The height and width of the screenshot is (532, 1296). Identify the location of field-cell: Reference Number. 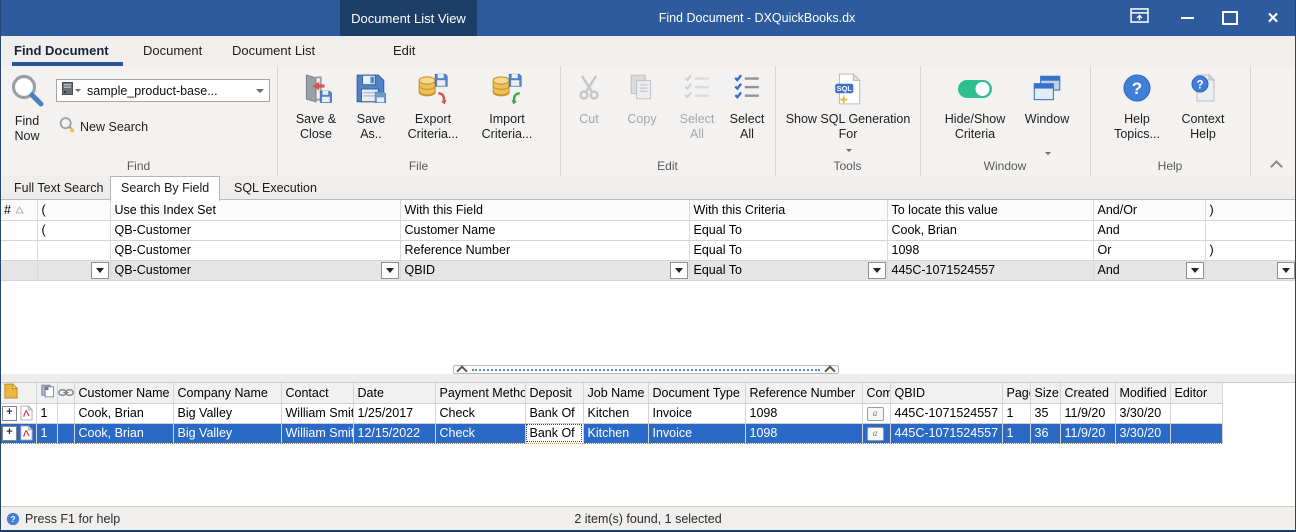
(545, 250).